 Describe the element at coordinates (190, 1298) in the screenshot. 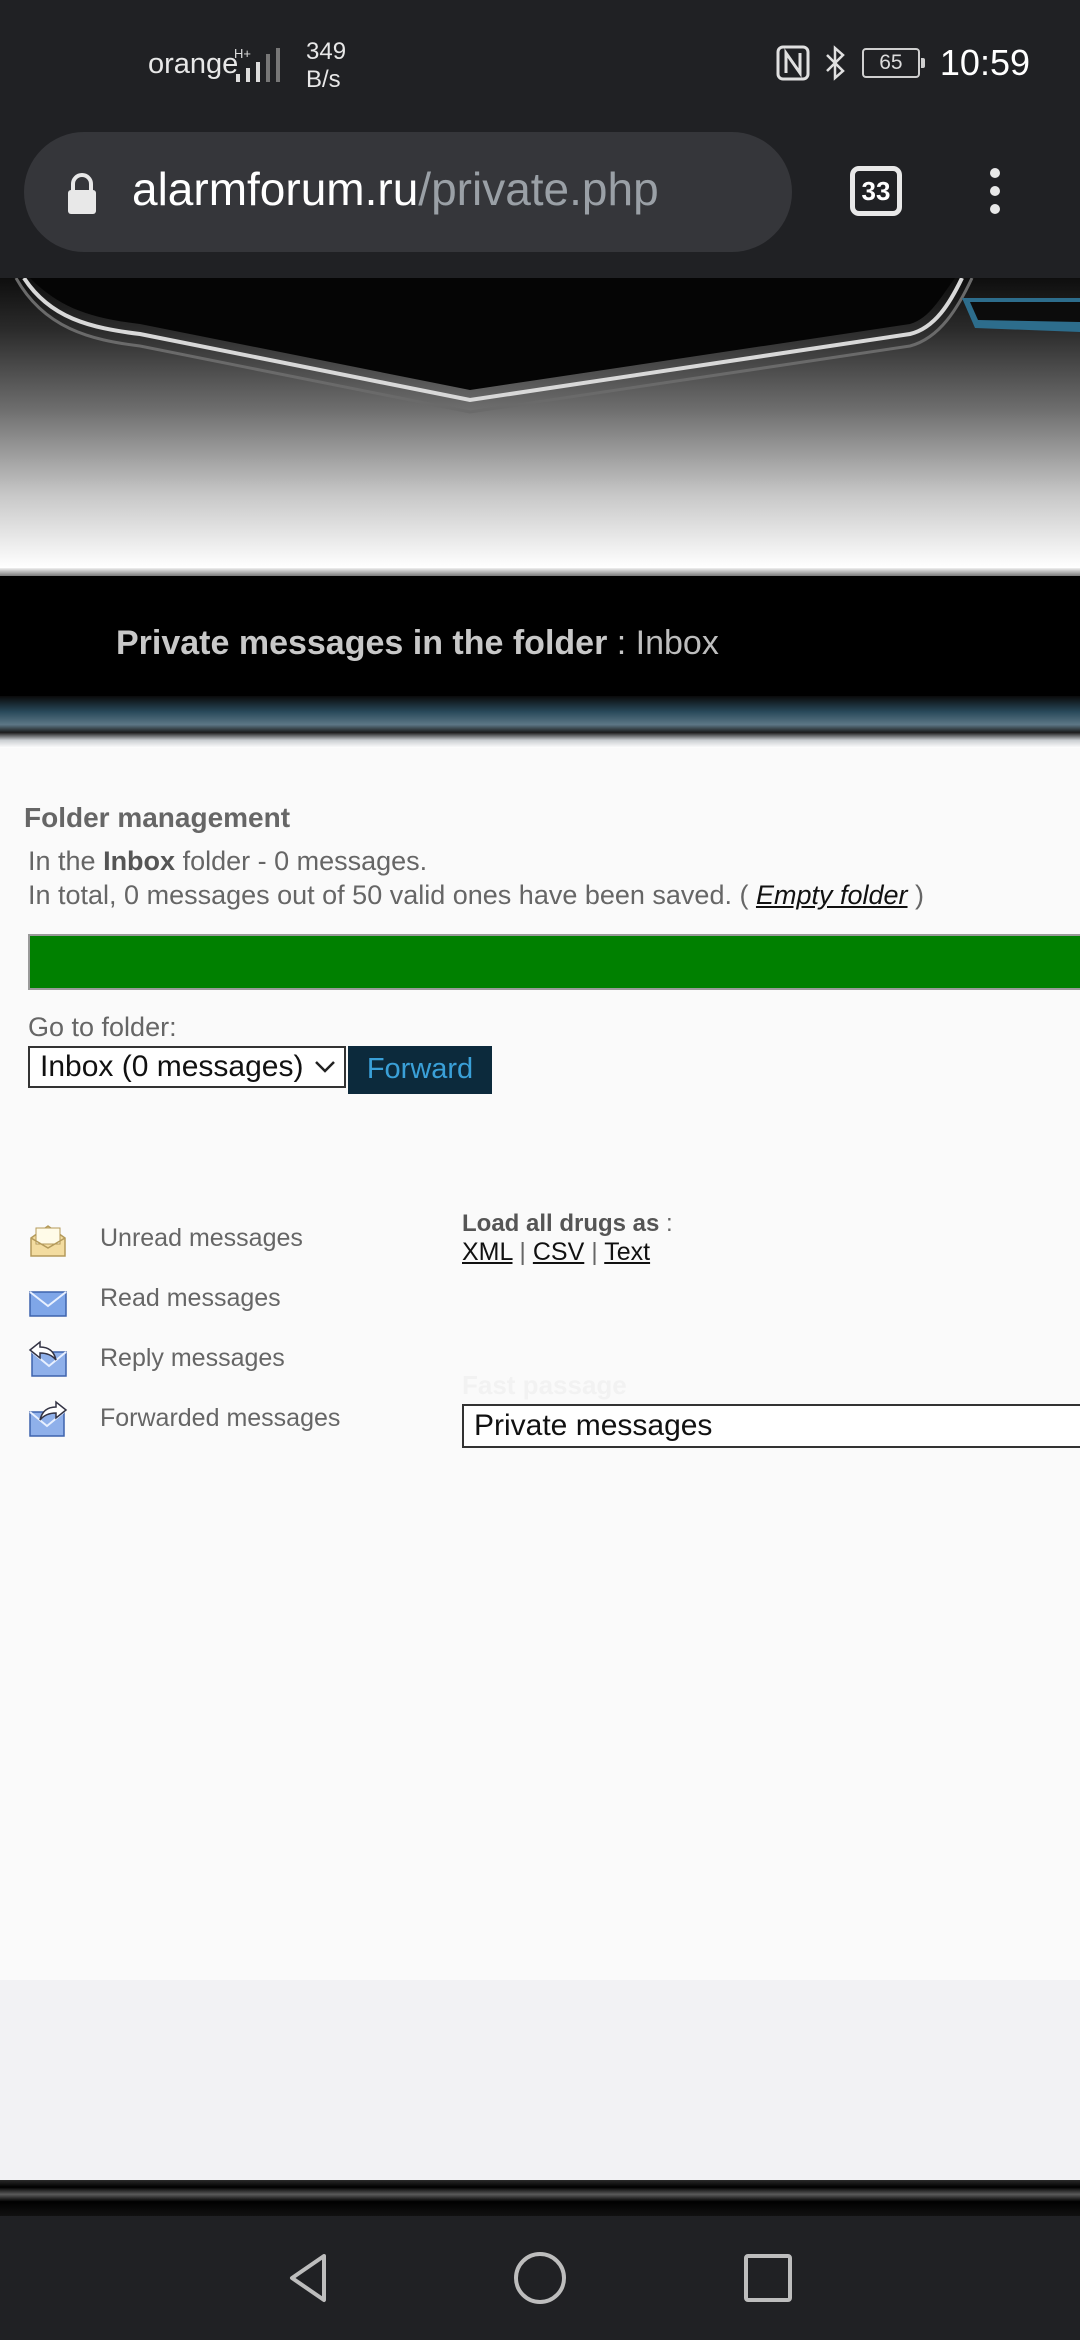

I see `legend-label: Read messages` at that location.